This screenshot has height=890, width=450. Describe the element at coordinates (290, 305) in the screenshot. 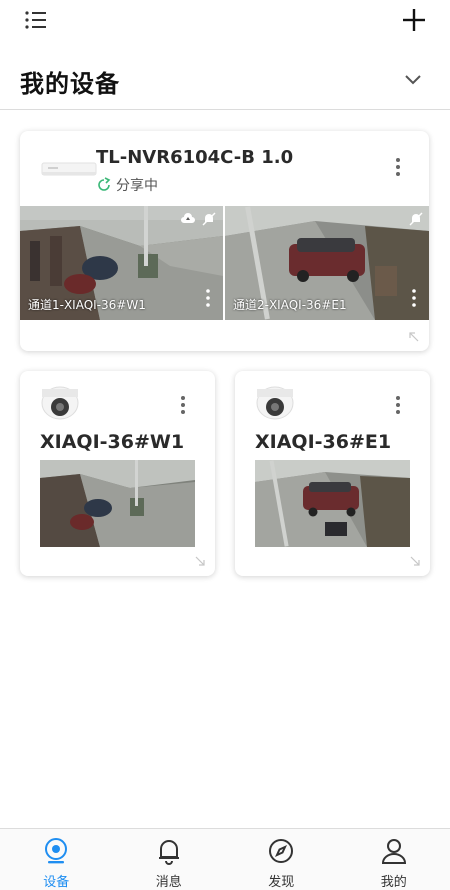

I see `channel-label: 通道2-XIAQI-36#E1` at that location.